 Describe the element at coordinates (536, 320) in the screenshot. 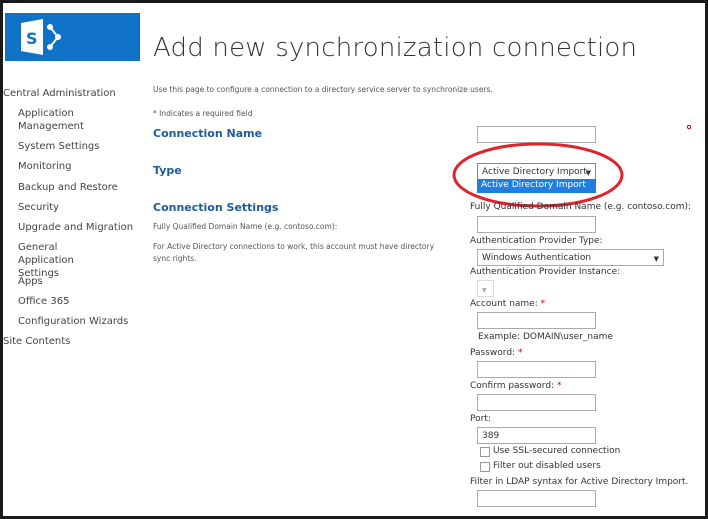

I see `account-name-input` at that location.